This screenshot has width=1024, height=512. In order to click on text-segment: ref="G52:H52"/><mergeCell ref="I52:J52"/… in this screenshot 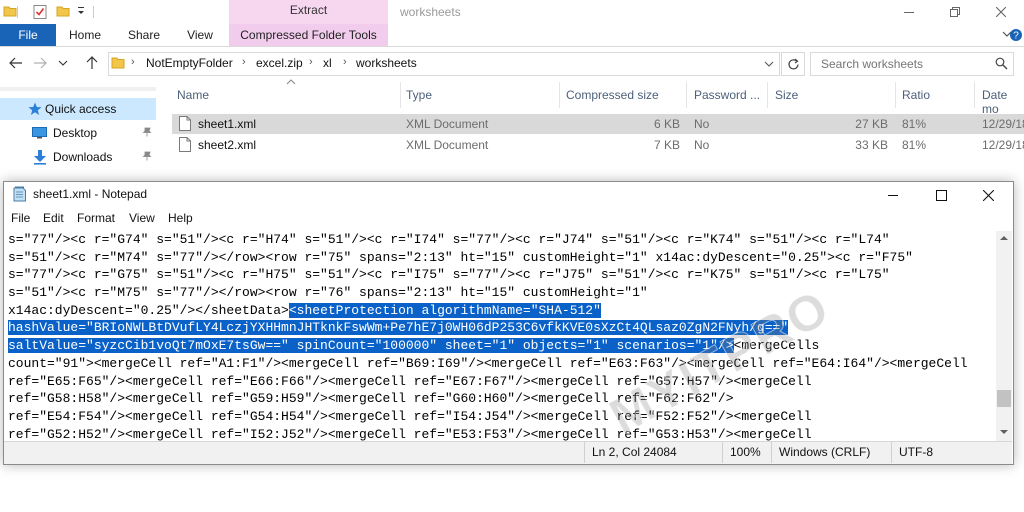, I will do `click(410, 433)`.